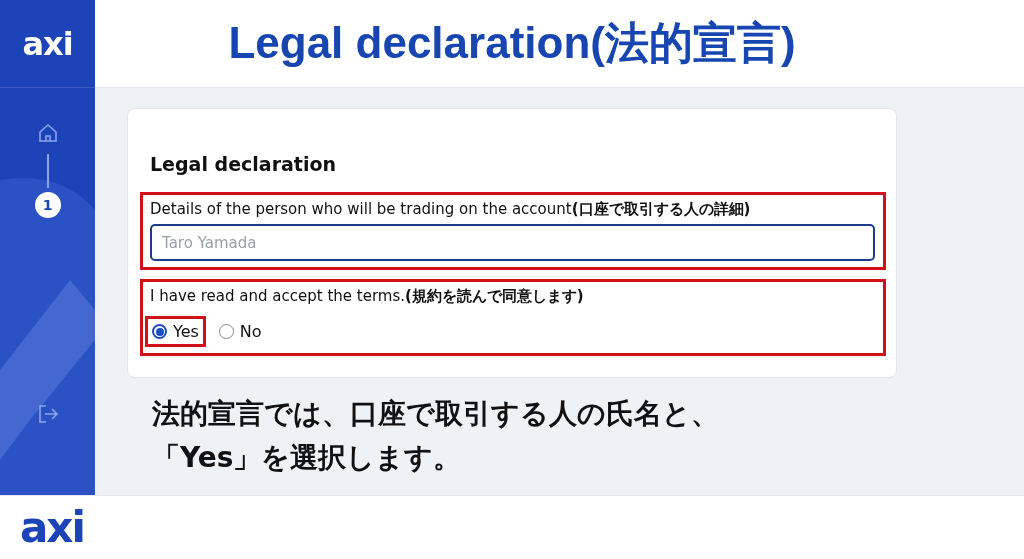  What do you see at coordinates (512, 242) in the screenshot?
I see `name-input-field: Taro Yamada` at bounding box center [512, 242].